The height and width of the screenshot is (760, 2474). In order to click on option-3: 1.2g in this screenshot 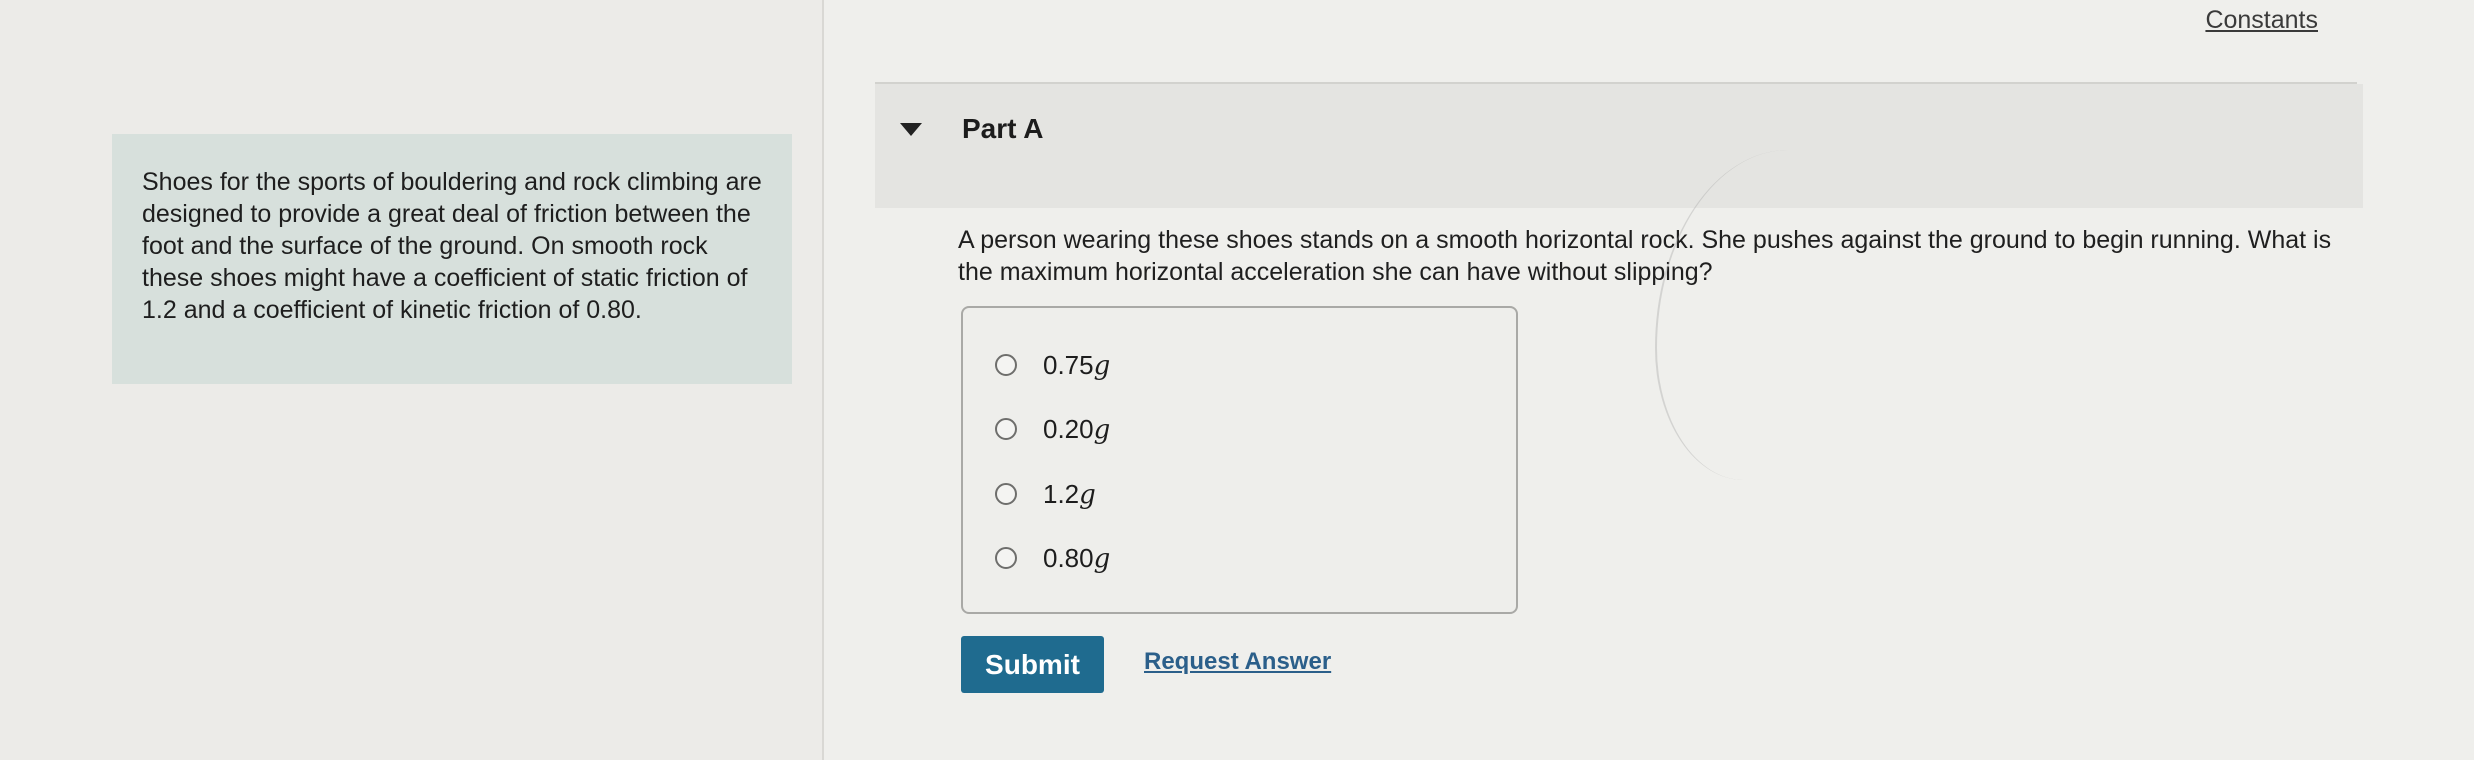, I will do `click(1045, 494)`.